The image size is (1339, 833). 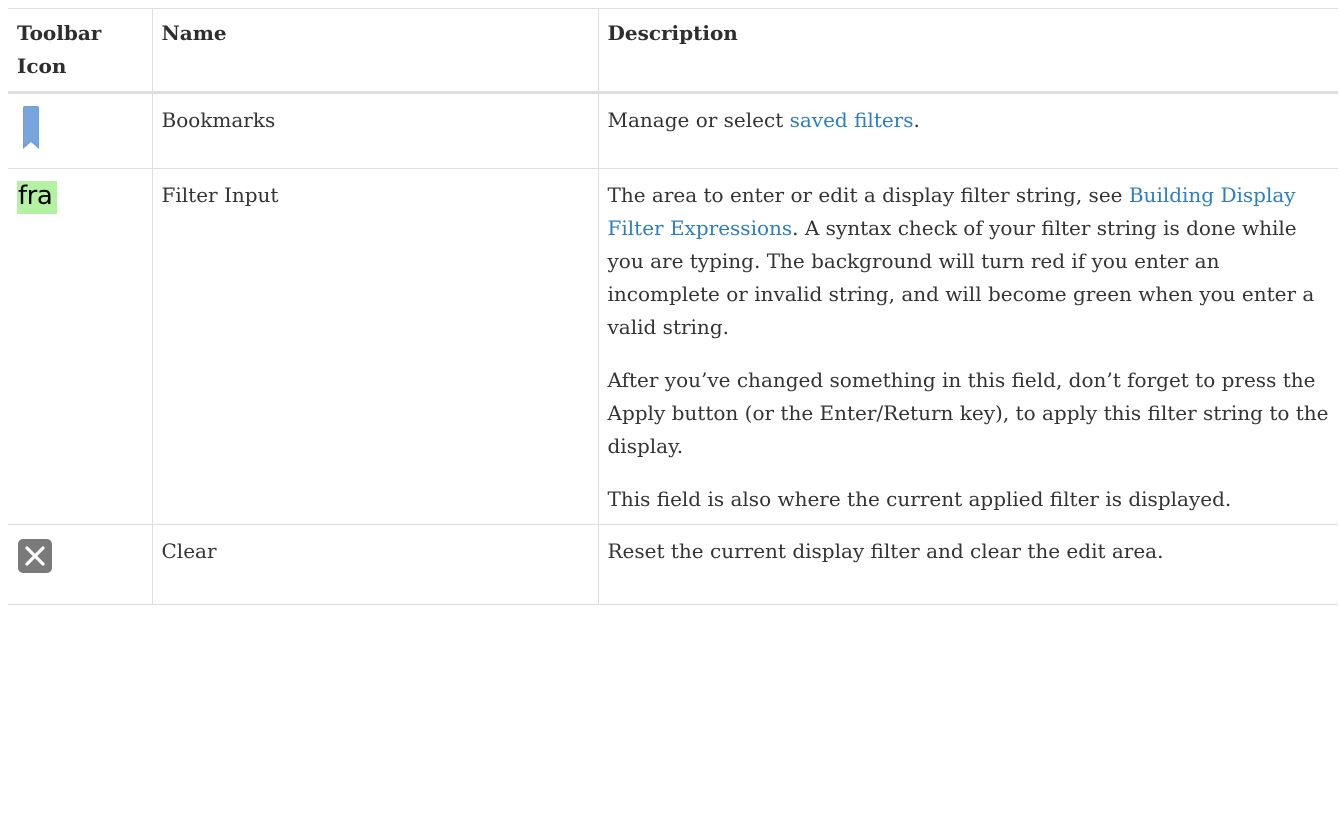 I want to click on name-cell: Filter Input, so click(x=375, y=346).